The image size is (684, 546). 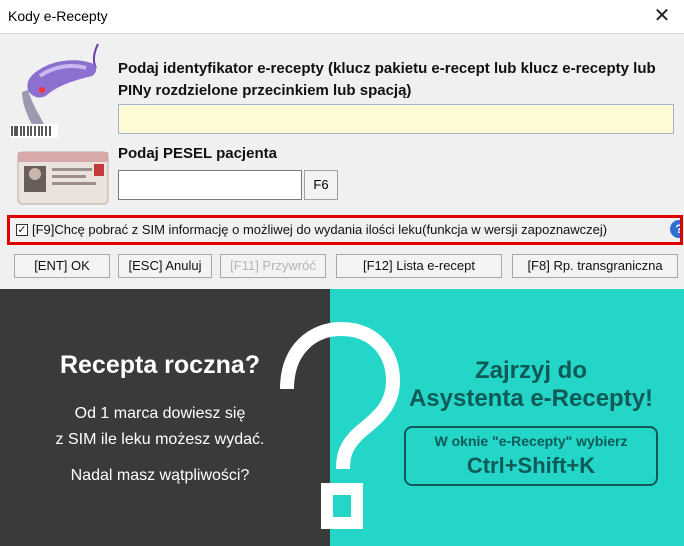 What do you see at coordinates (58, 16) in the screenshot?
I see `window-title: Kody e-Recepty` at bounding box center [58, 16].